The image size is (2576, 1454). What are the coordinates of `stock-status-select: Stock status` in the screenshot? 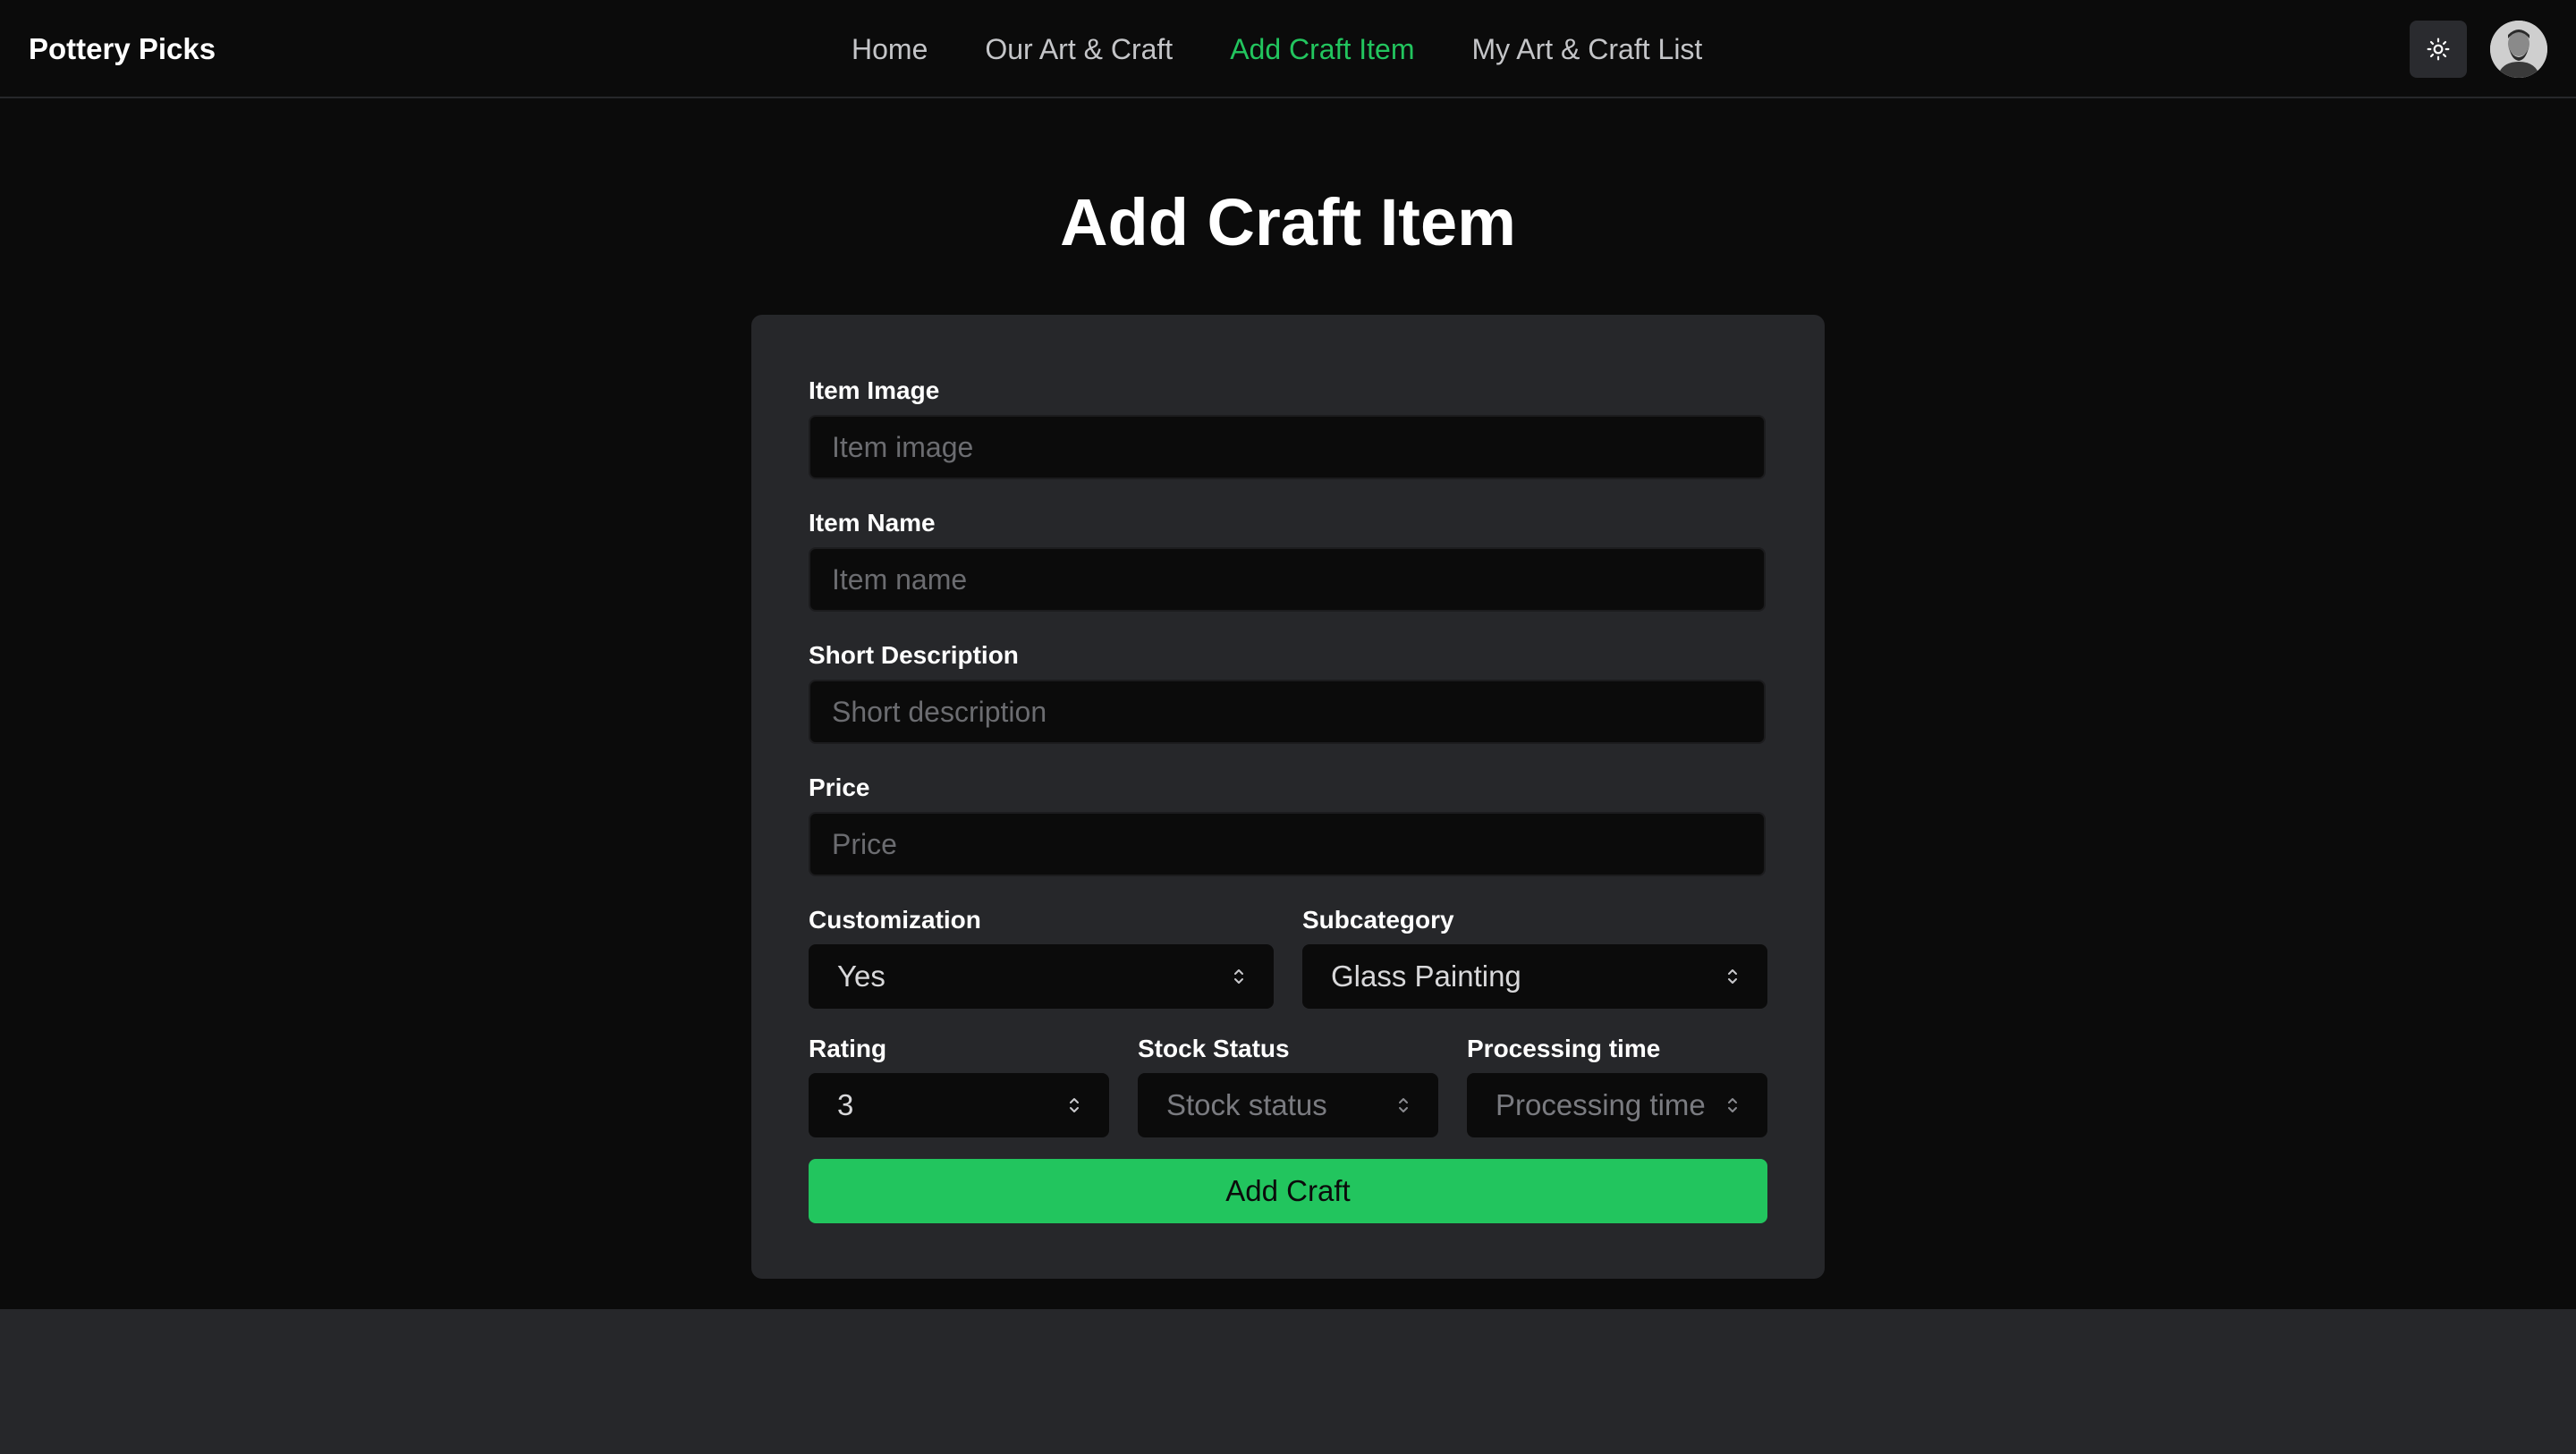 It's located at (1288, 1105).